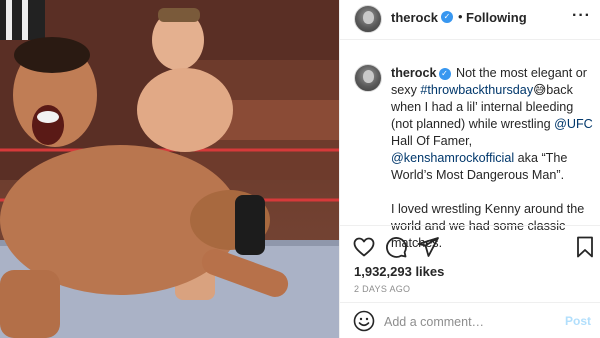 Image resolution: width=600 pixels, height=338 pixels. I want to click on comment-bar: Post, so click(470, 320).